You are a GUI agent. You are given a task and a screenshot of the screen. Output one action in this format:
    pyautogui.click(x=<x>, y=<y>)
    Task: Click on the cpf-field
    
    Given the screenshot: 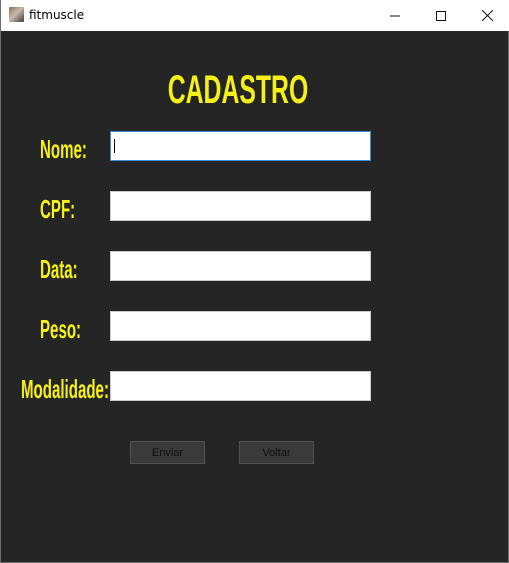 What is the action you would take?
    pyautogui.click(x=240, y=206)
    